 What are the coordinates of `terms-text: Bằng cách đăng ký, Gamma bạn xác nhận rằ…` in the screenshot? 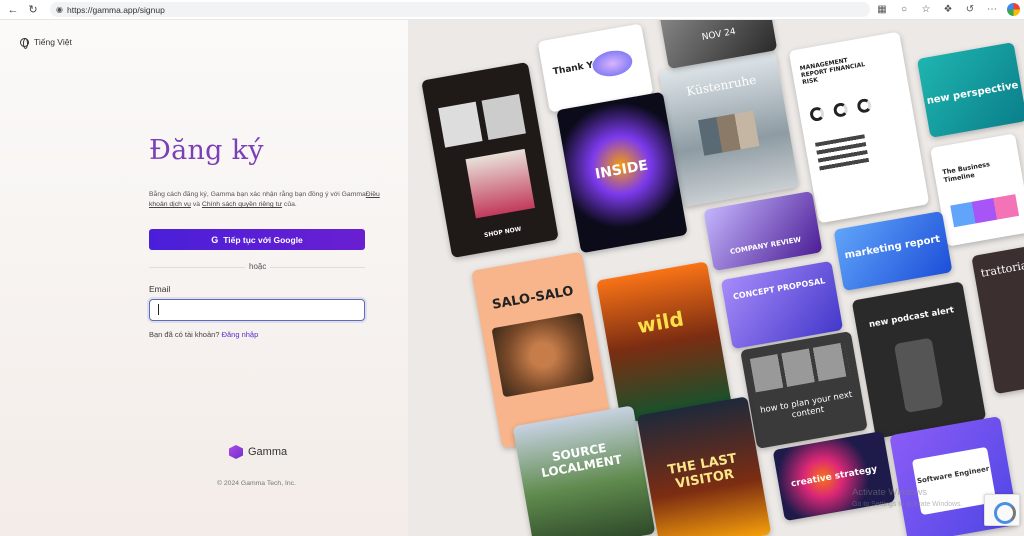 It's located at (269, 200).